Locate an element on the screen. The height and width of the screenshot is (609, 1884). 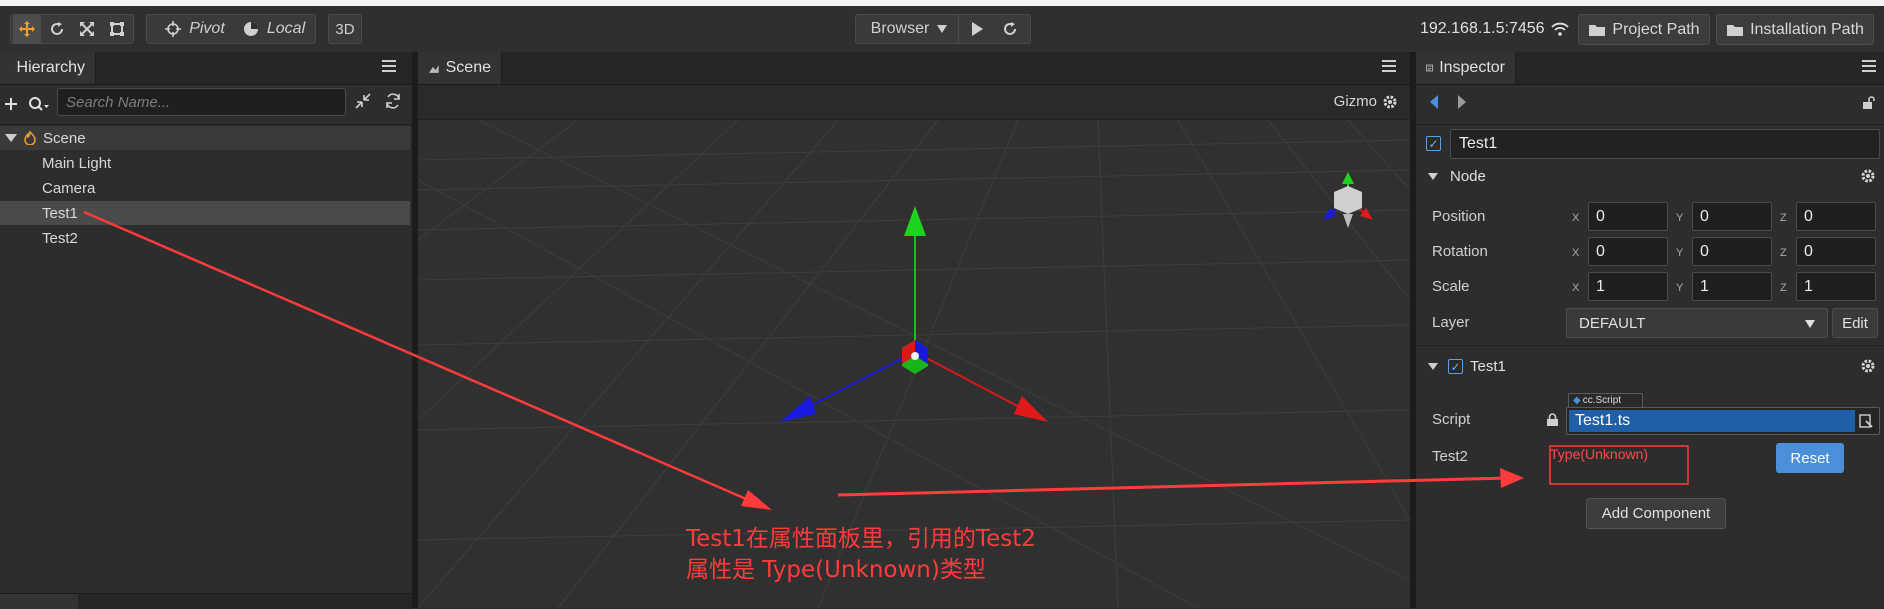
add-component-button: Add Component is located at coordinates (1656, 513).